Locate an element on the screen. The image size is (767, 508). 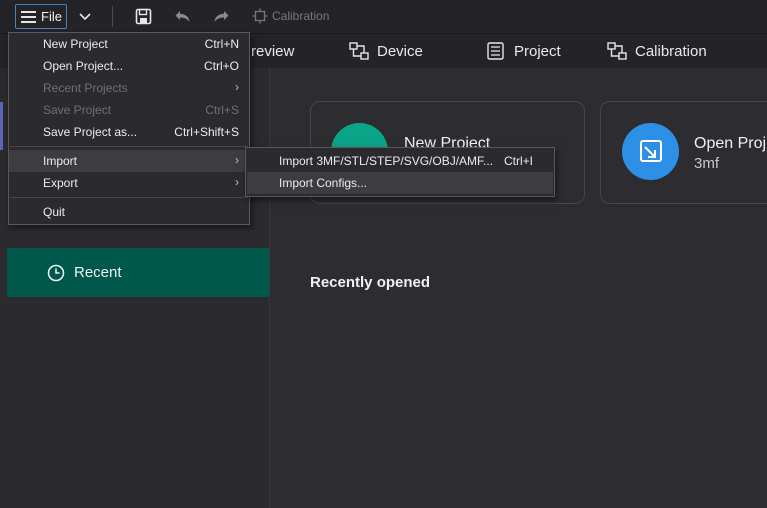
device-icon is located at coordinates (359, 51).